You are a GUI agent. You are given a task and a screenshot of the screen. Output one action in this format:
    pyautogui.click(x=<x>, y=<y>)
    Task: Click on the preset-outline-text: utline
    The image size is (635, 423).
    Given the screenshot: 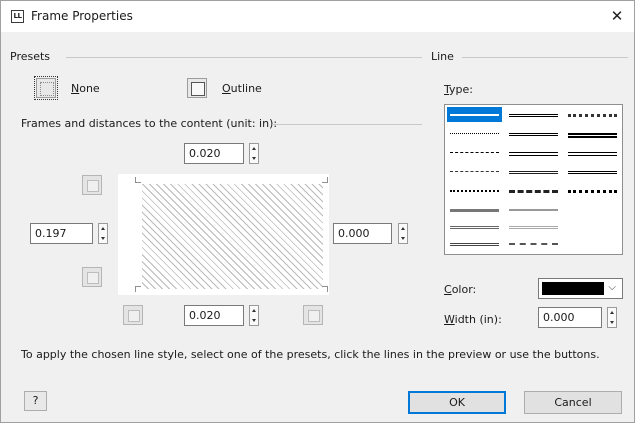 What is the action you would take?
    pyautogui.click(x=246, y=88)
    